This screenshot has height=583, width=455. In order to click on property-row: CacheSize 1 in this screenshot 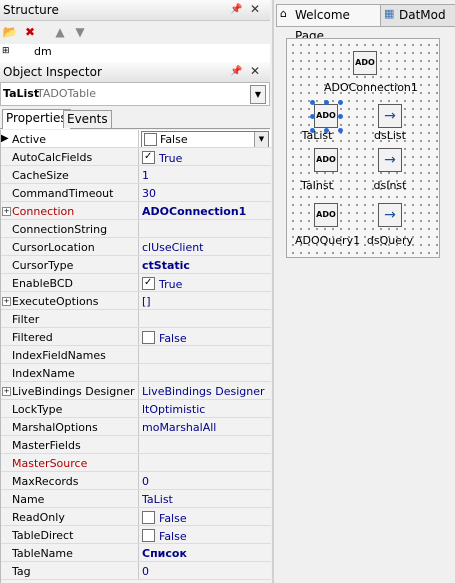, I will do `click(136, 175)`.